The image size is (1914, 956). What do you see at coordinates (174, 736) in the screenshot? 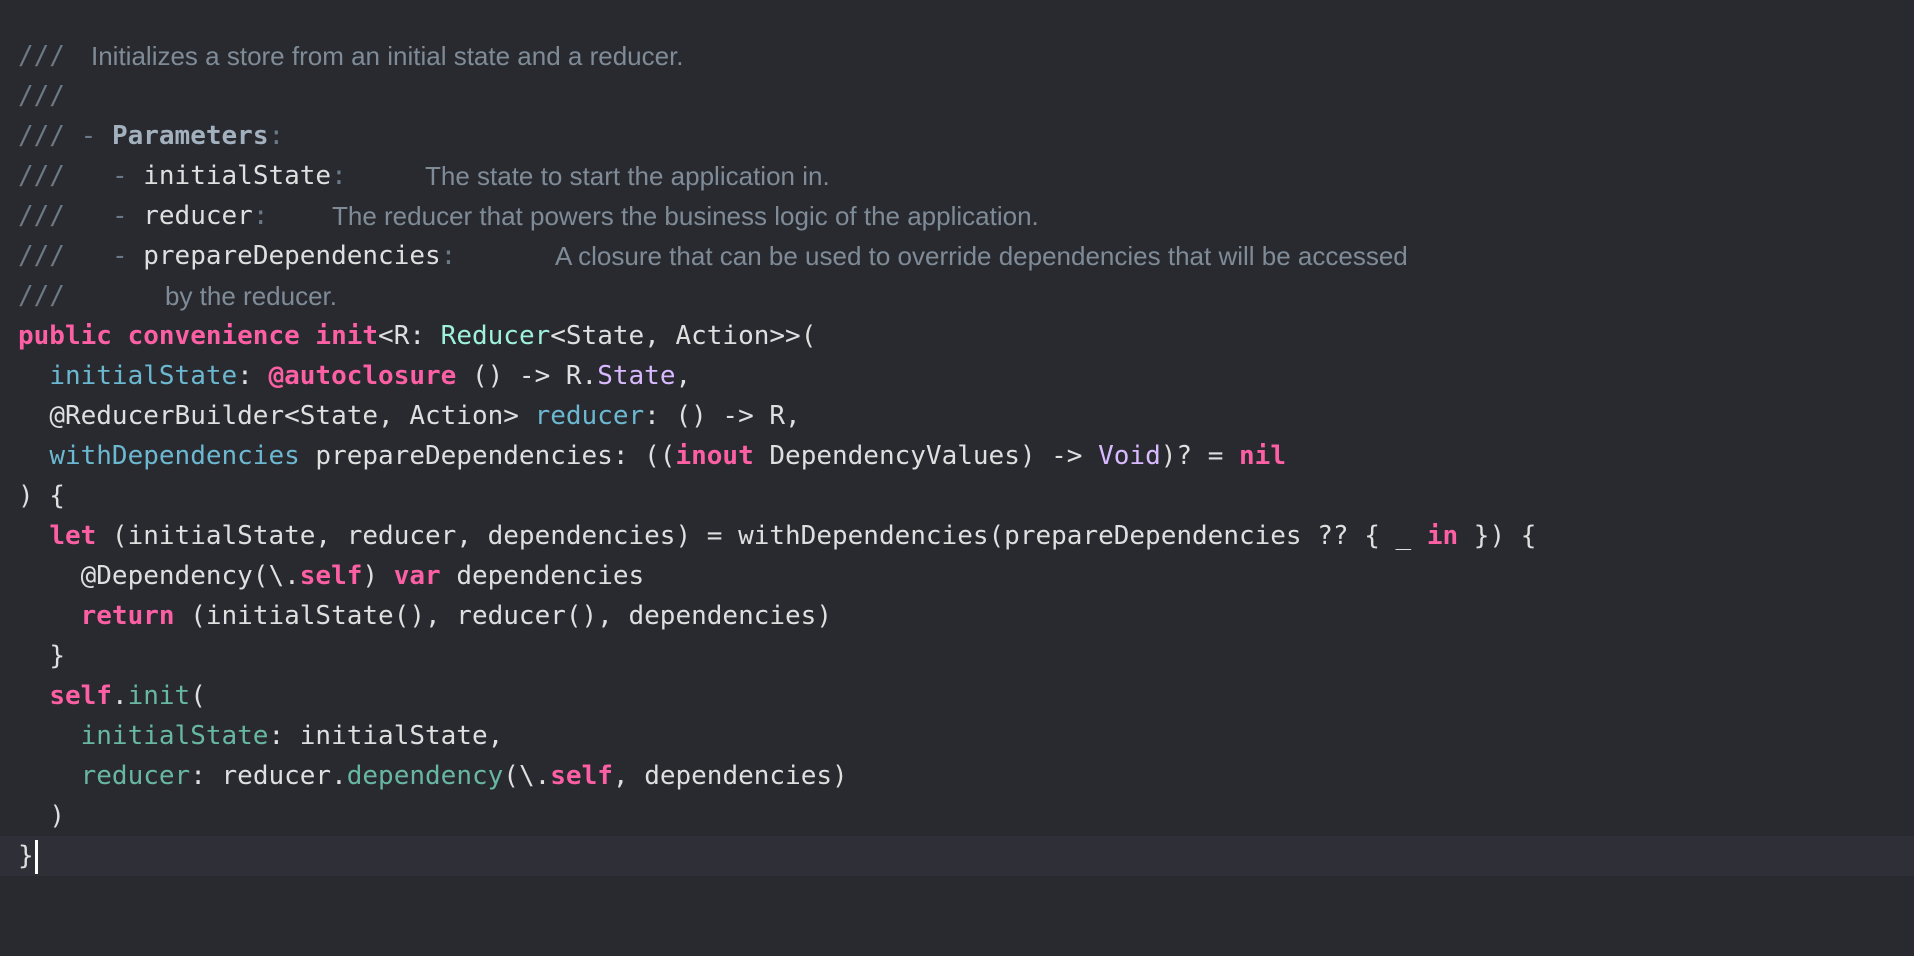
I see `arg-label-initialState: initialState` at bounding box center [174, 736].